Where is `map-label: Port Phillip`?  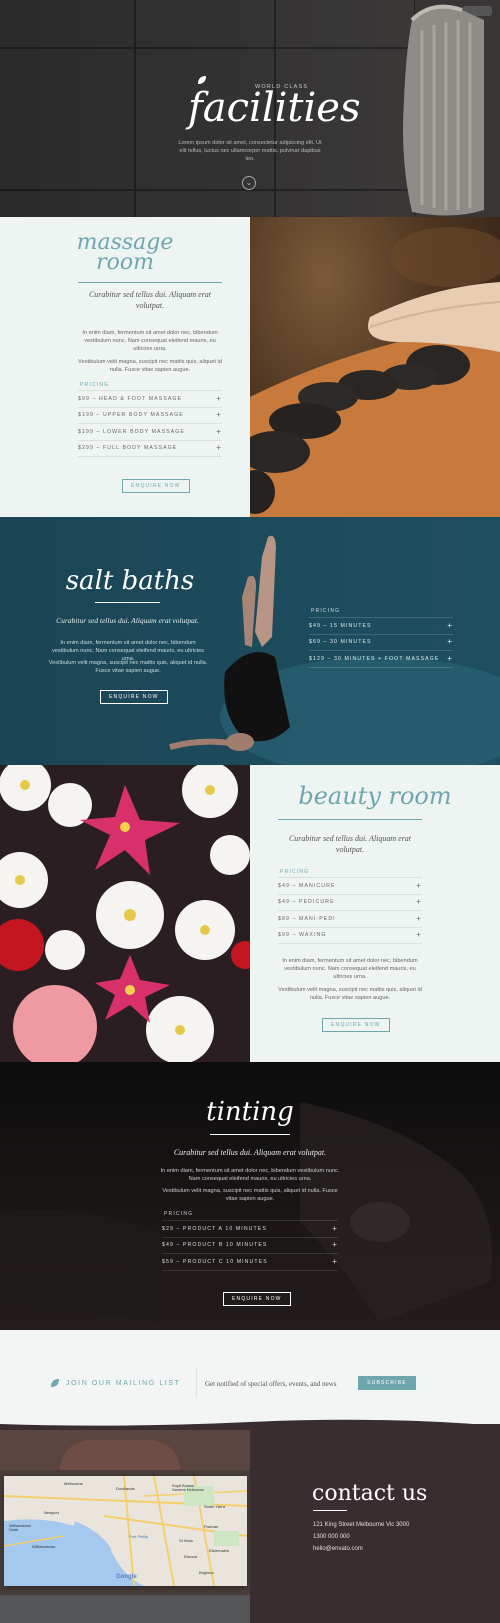
map-label: Port Phillip is located at coordinates (139, 1536).